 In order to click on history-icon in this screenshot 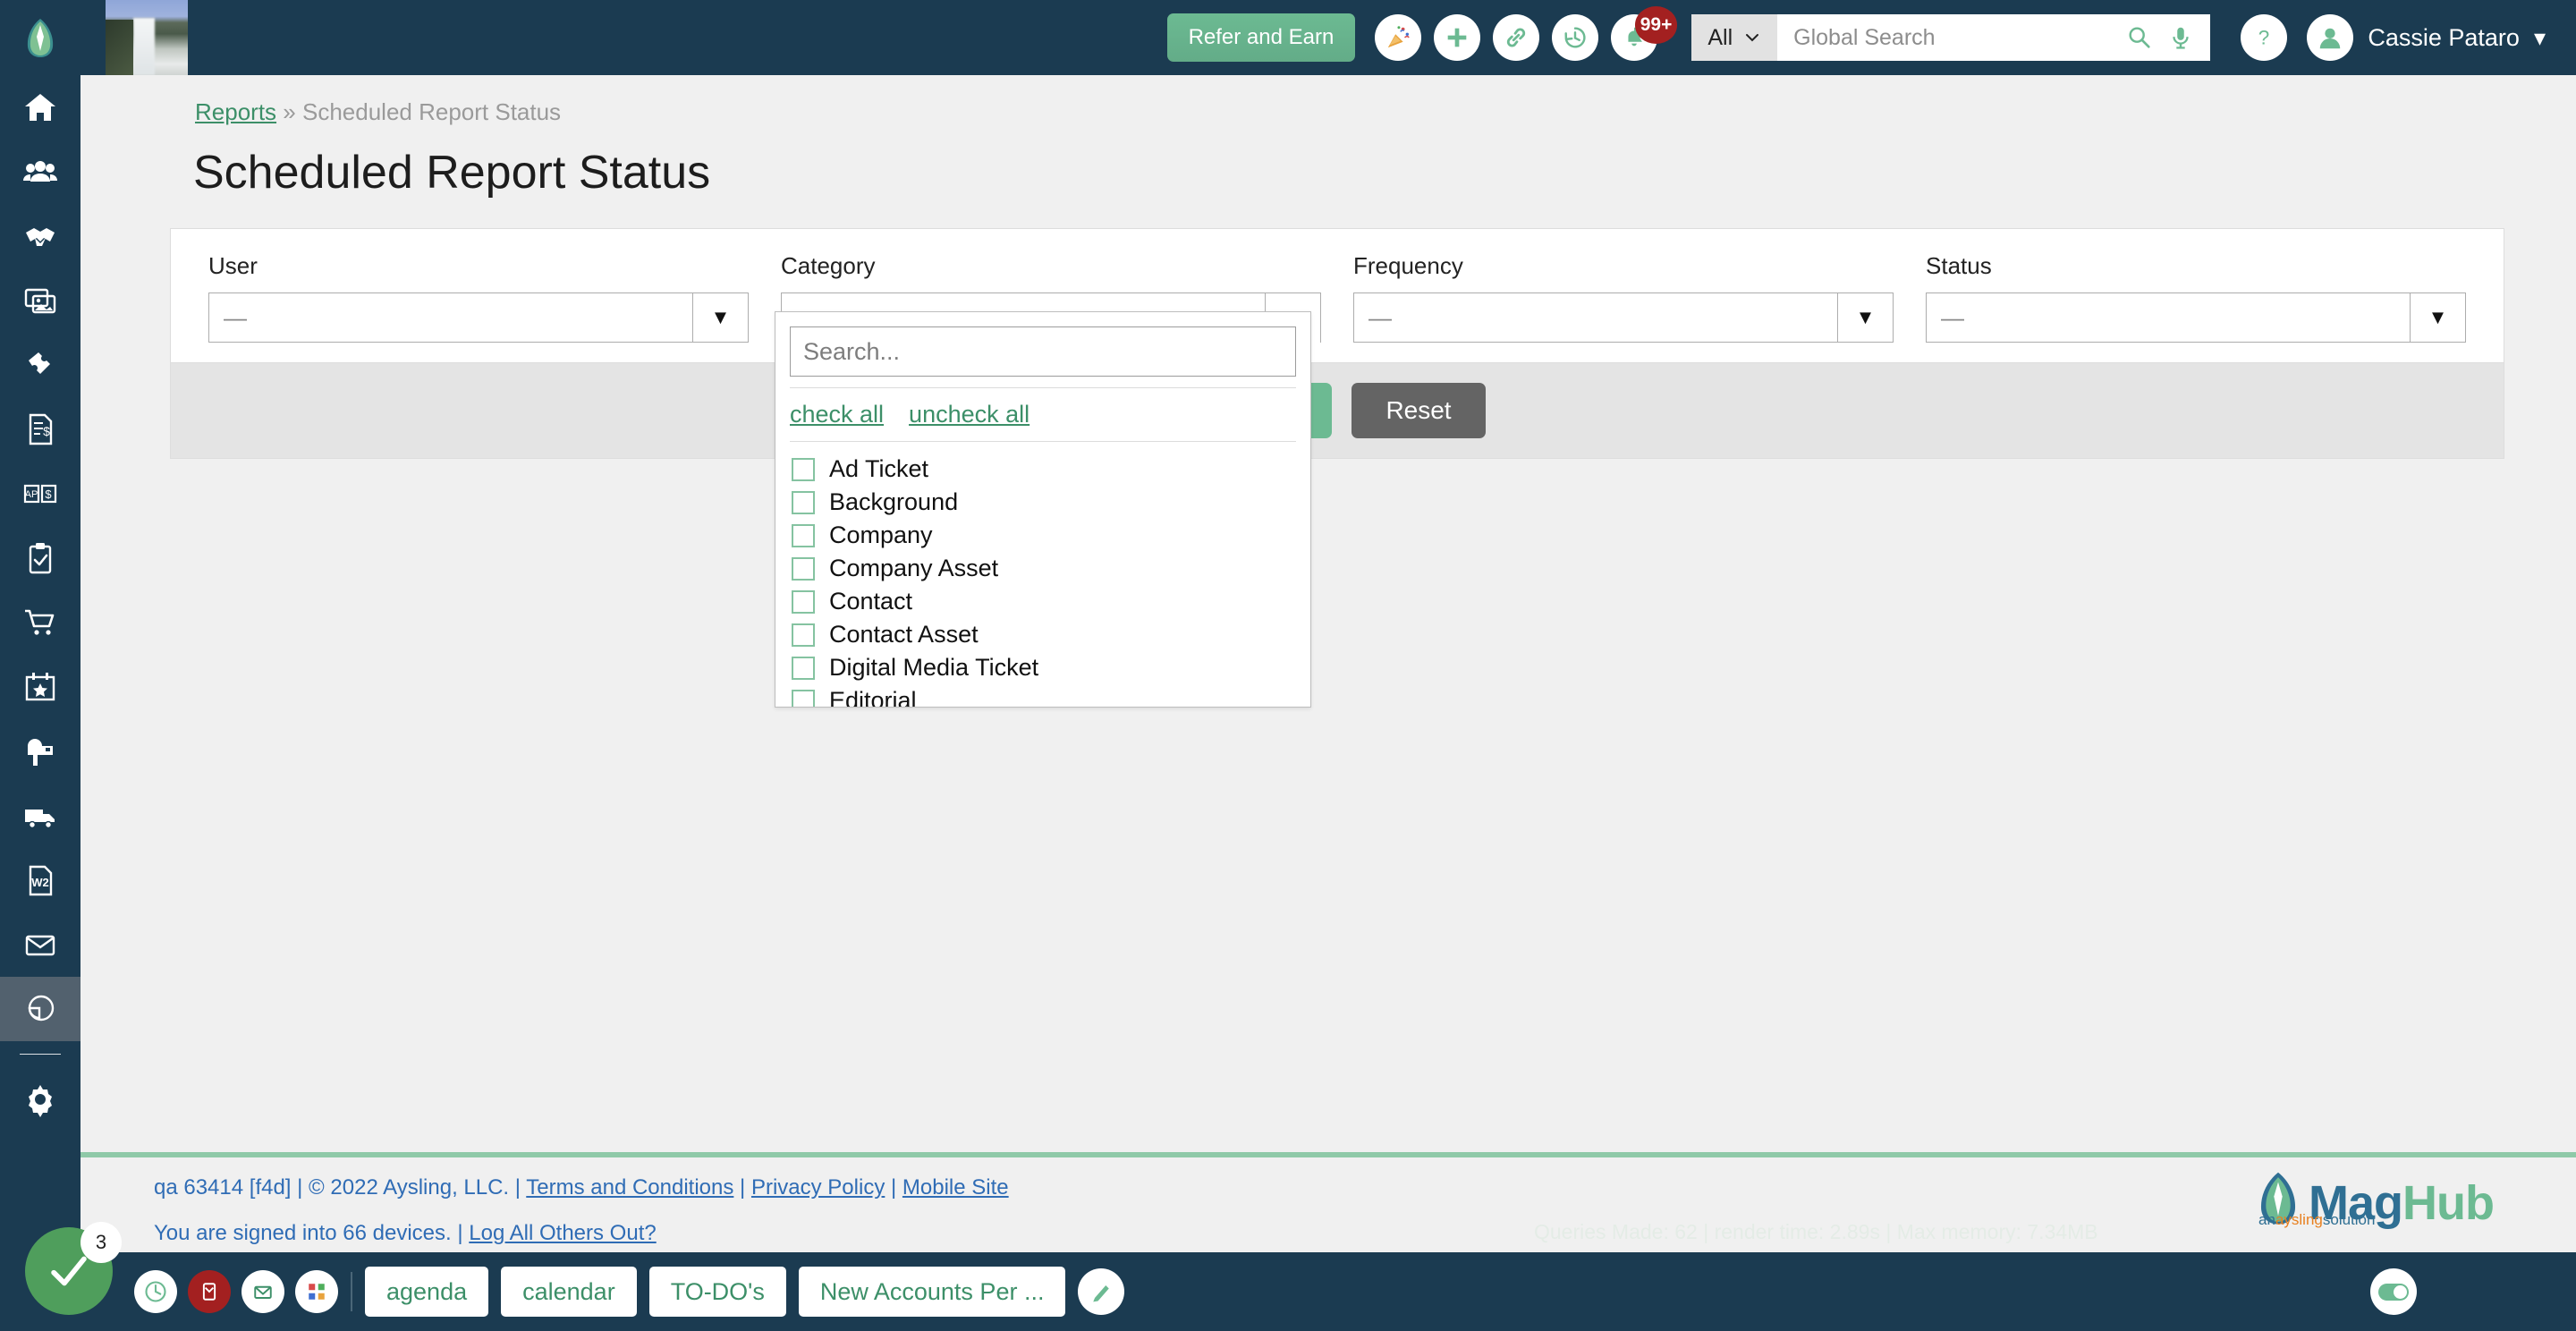, I will do `click(1575, 37)`.